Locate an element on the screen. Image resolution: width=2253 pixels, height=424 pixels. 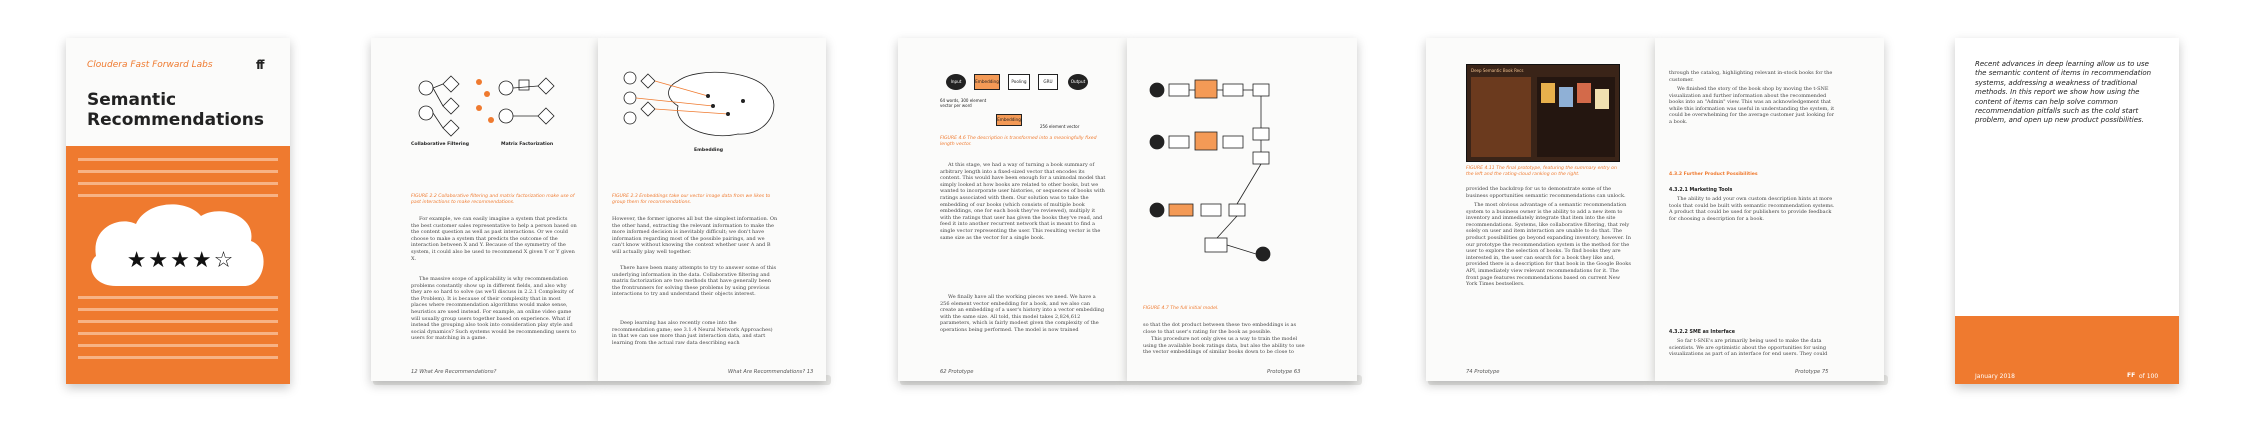
full-model-diagram is located at coordinates (1210, 170).